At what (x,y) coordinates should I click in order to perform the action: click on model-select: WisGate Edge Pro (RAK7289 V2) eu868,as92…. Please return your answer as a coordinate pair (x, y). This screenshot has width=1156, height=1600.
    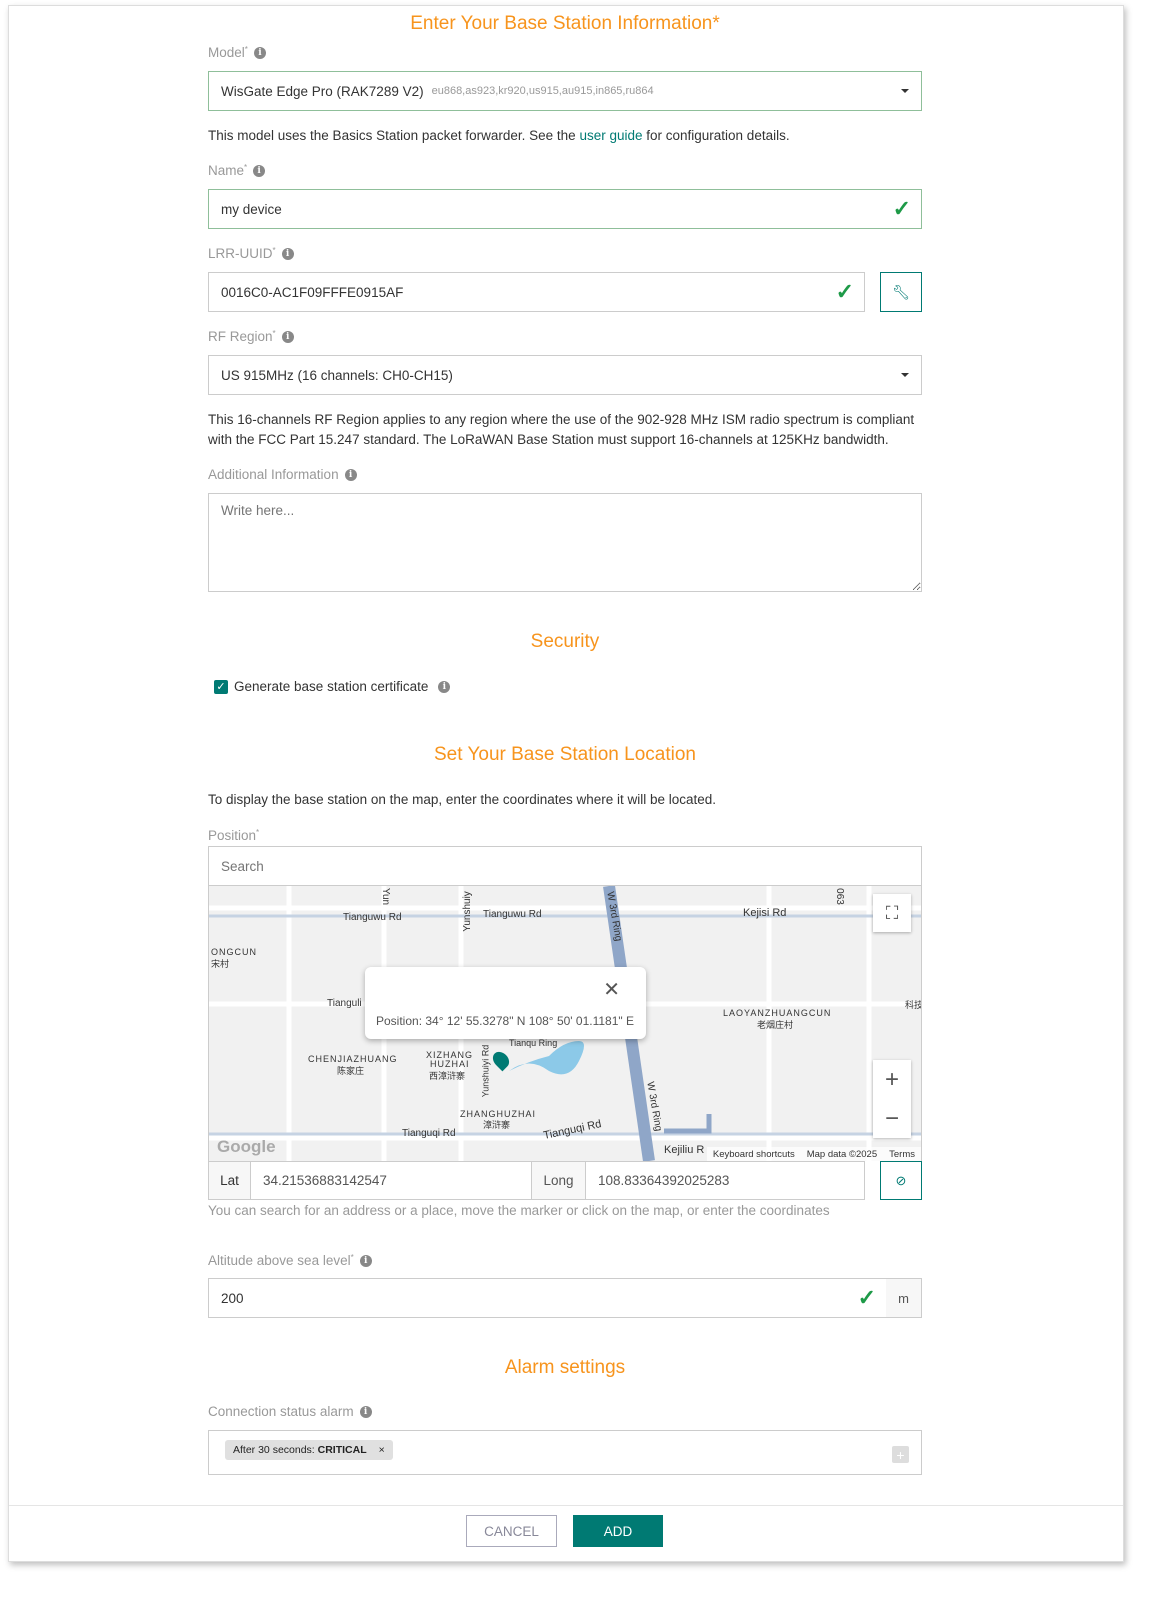
    Looking at the image, I should click on (565, 91).